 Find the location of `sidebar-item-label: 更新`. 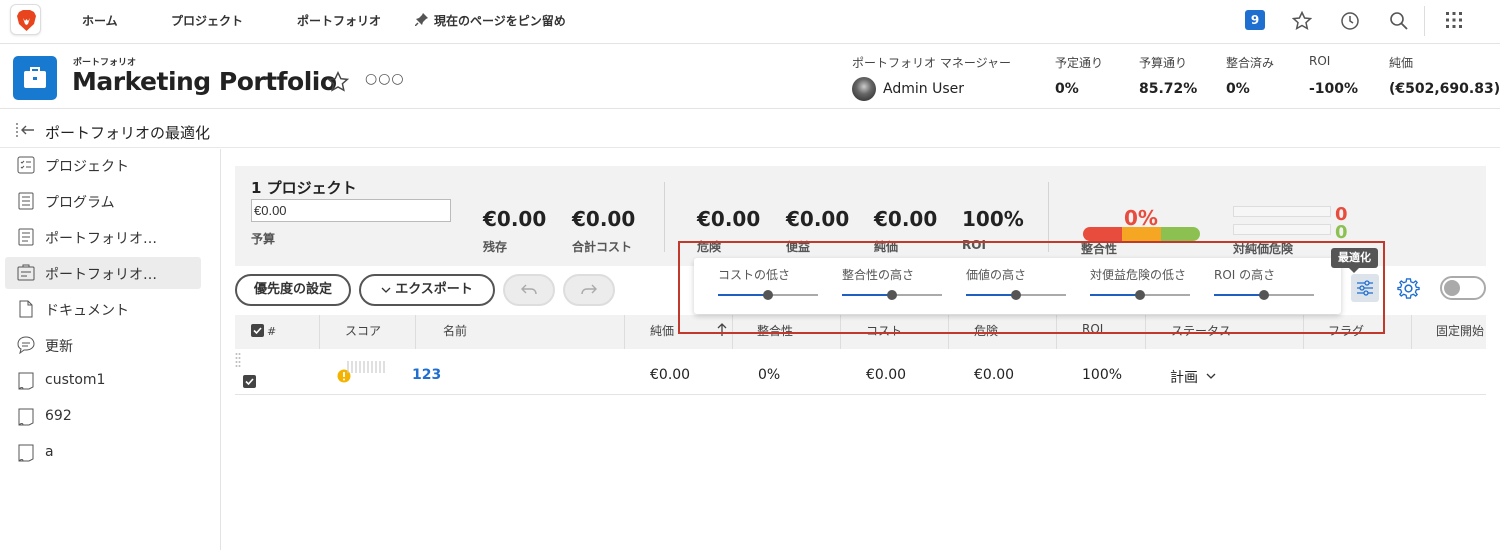

sidebar-item-label: 更新 is located at coordinates (59, 347).